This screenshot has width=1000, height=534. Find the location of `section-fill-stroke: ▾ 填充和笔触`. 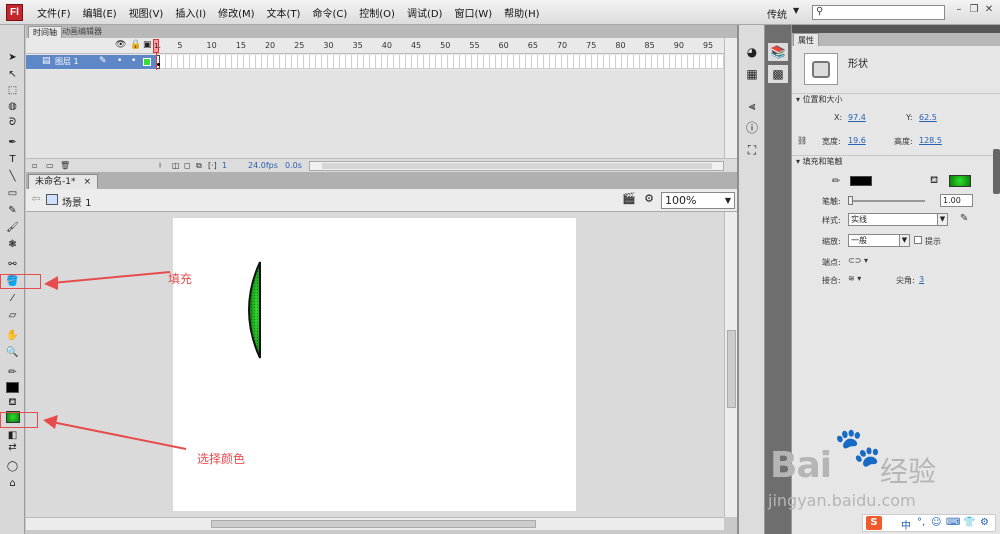

section-fill-stroke: ▾ 填充和笔触 is located at coordinates (896, 161).